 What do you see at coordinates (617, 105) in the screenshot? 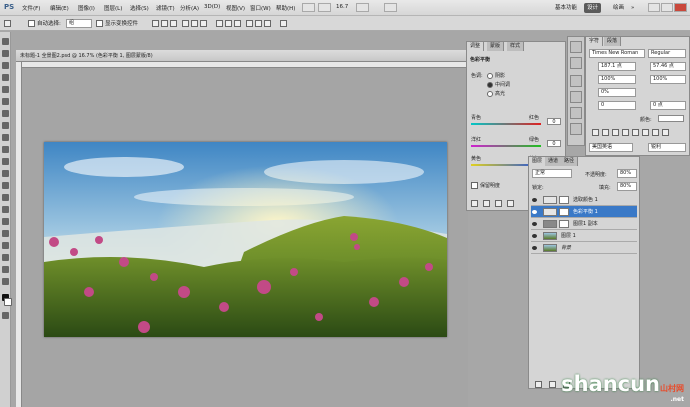
I see `kerning-field: 0` at bounding box center [617, 105].